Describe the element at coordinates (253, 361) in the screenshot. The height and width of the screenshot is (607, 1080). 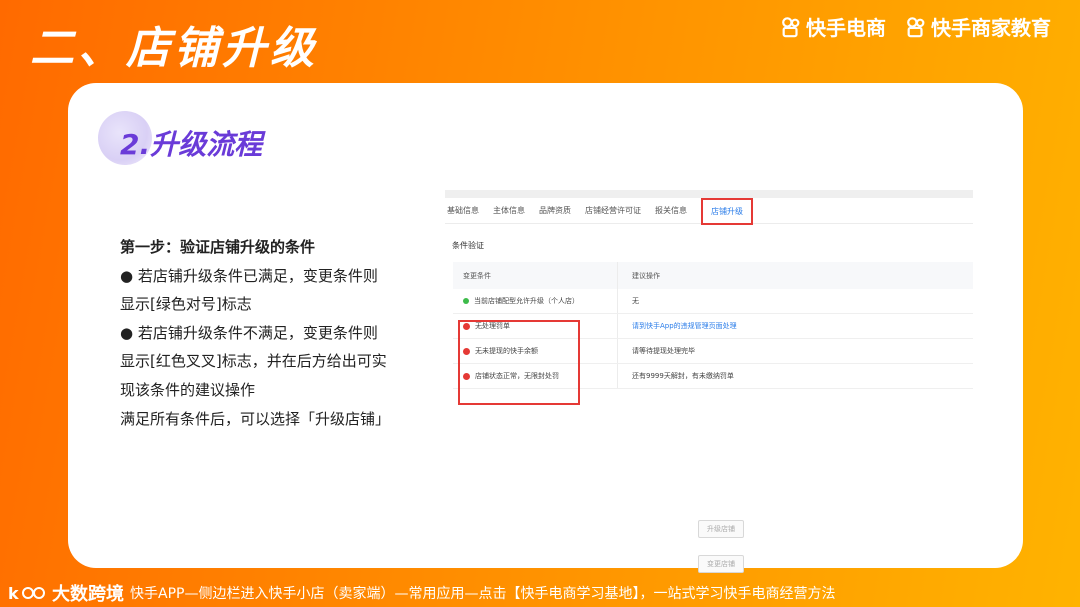
I see `step-line: 显示[红色叉叉]标志，并在后方给出可实` at that location.